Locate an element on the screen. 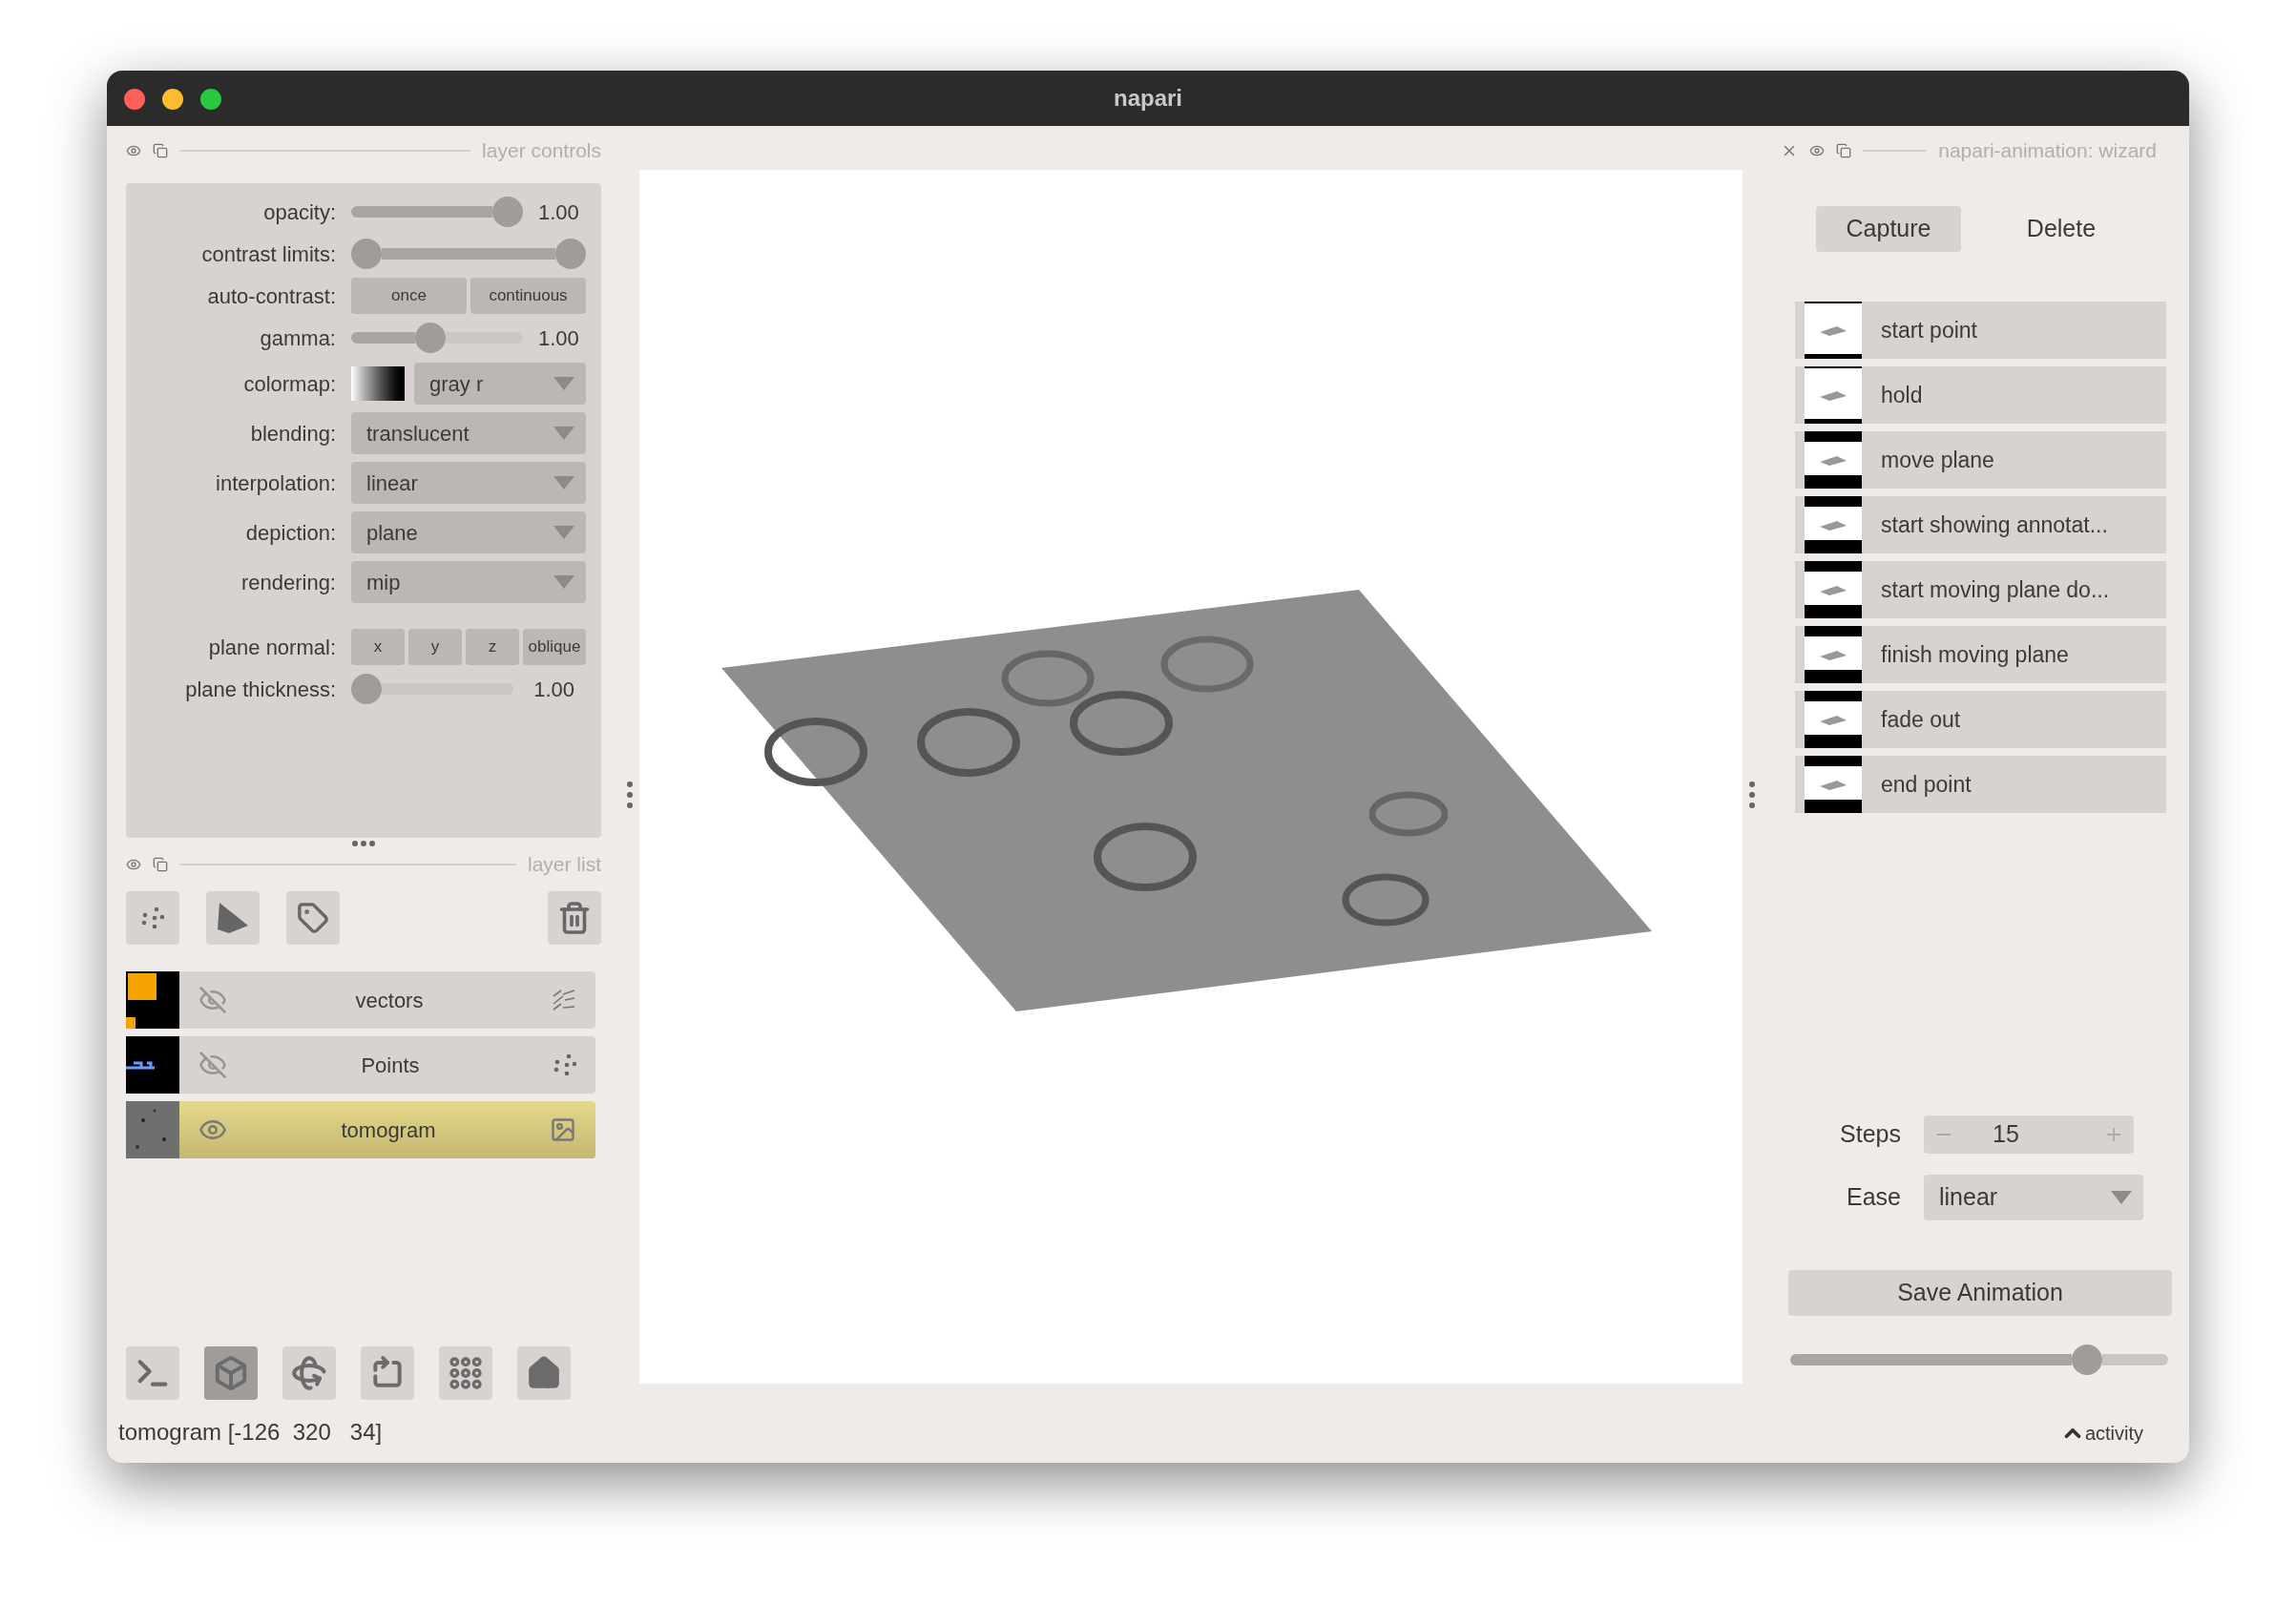 The width and height of the screenshot is (2296, 1605). delete-layer-button is located at coordinates (575, 918).